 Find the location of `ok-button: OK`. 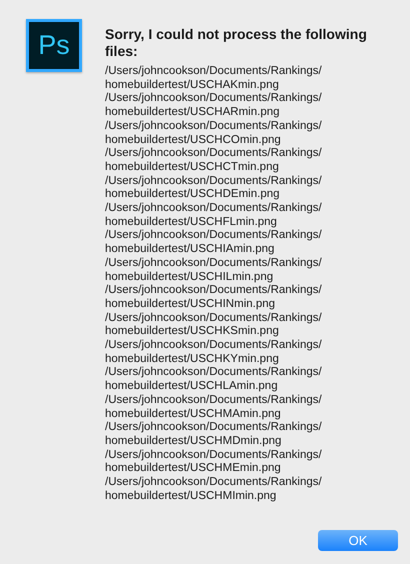

ok-button: OK is located at coordinates (358, 540).